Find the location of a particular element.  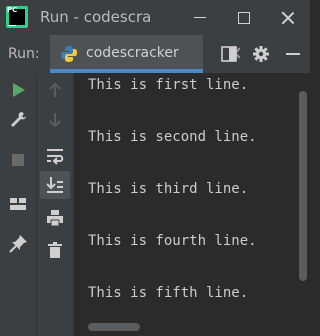

play-icon is located at coordinates (18, 90).